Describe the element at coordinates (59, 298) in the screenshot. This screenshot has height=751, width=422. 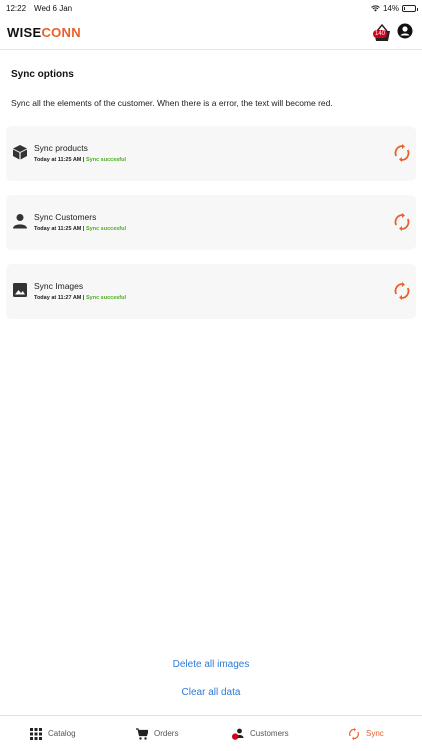
I see `sync-item-time: Today at 11:27 AM |` at that location.